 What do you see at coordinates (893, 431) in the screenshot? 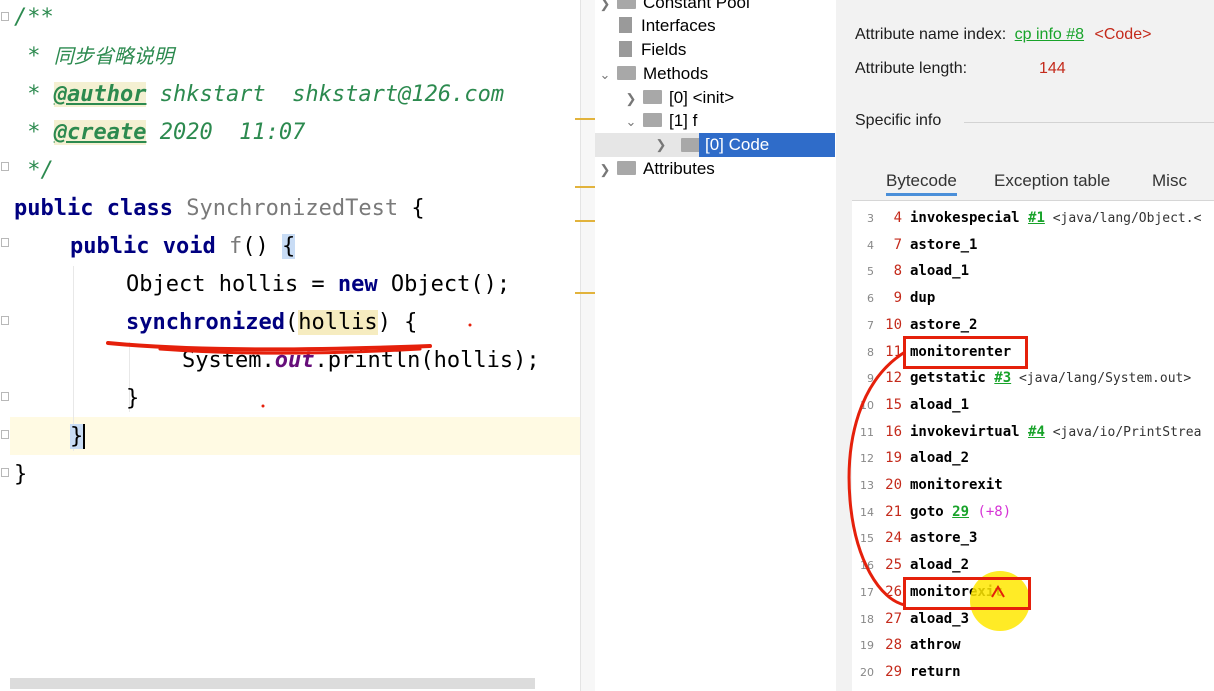
I see `bytecode-offset: 16` at bounding box center [893, 431].